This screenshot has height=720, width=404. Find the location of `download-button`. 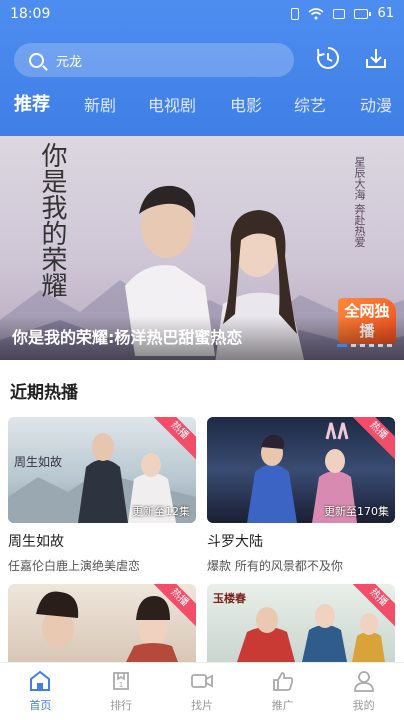

download-button is located at coordinates (376, 58).